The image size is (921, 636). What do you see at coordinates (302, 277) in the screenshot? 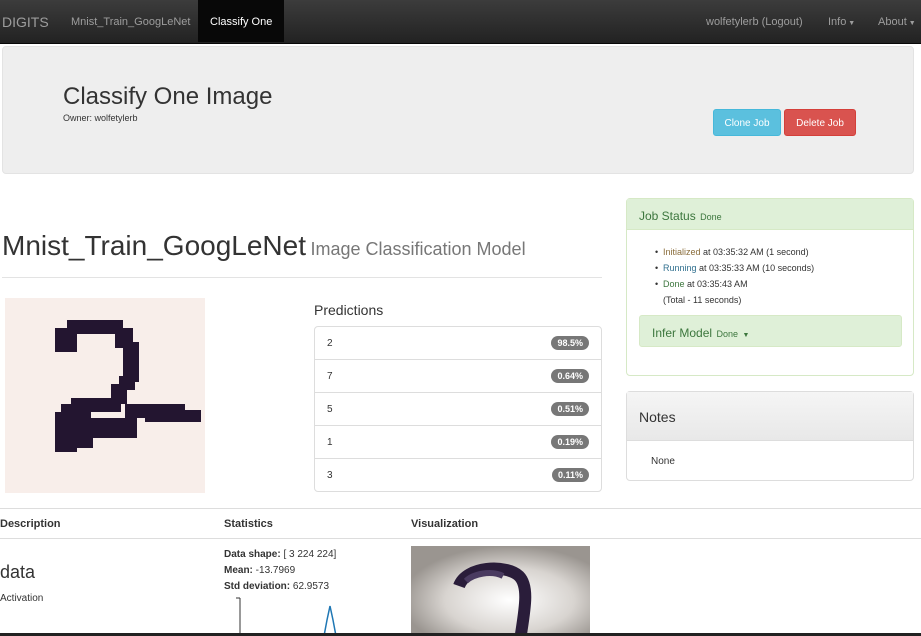
I see `divider` at bounding box center [302, 277].